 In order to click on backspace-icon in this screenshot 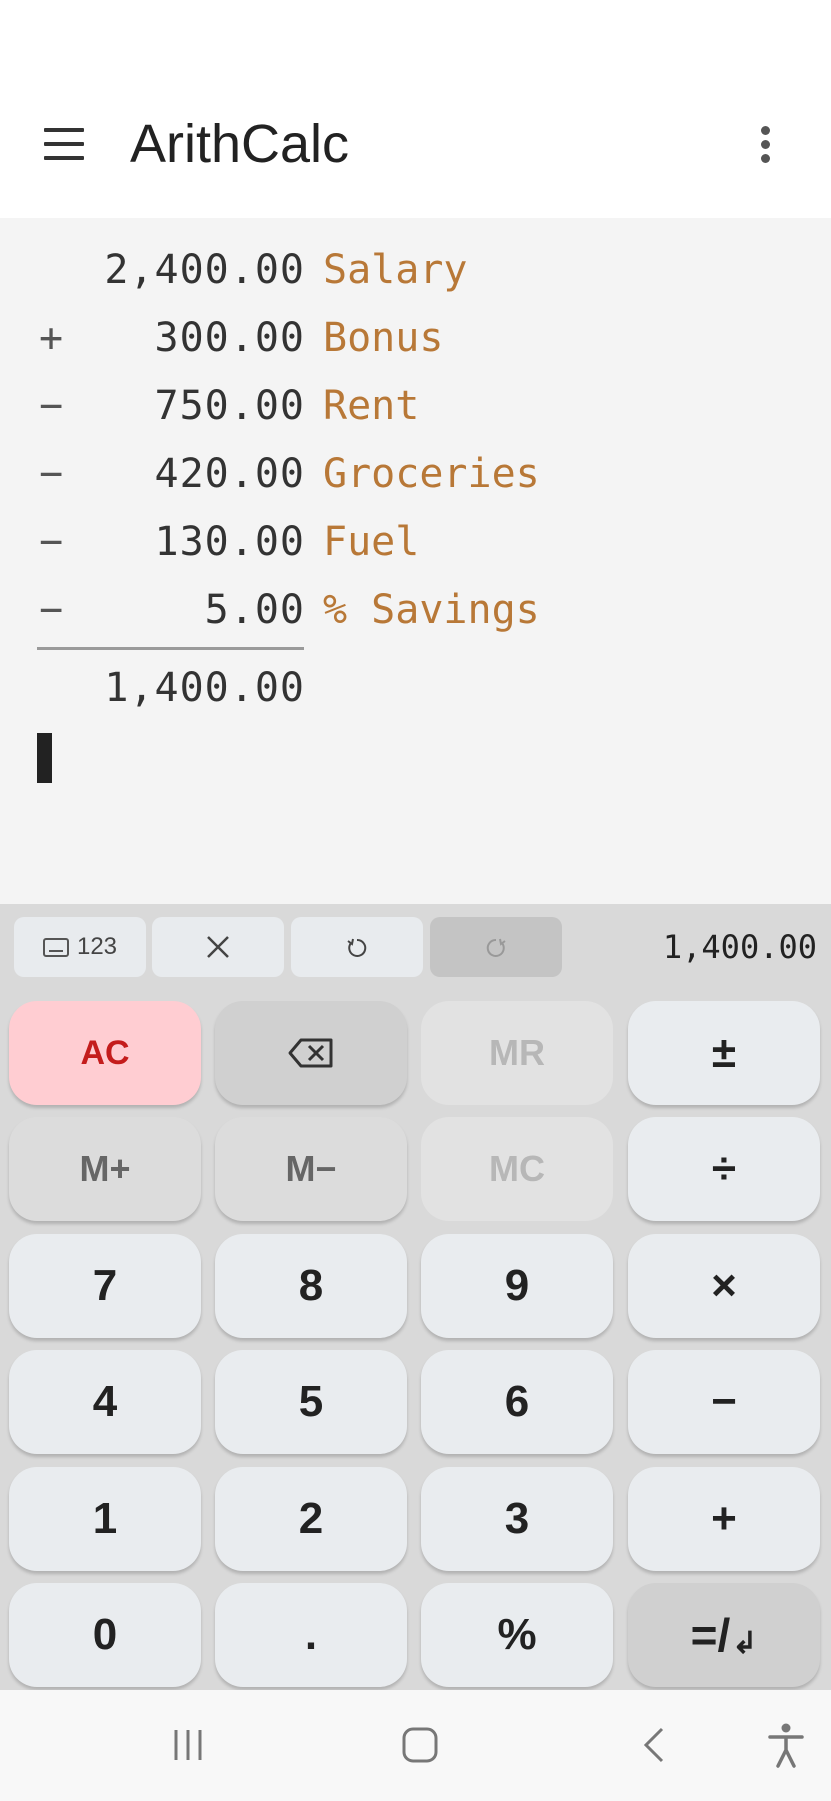, I will do `click(310, 1053)`.